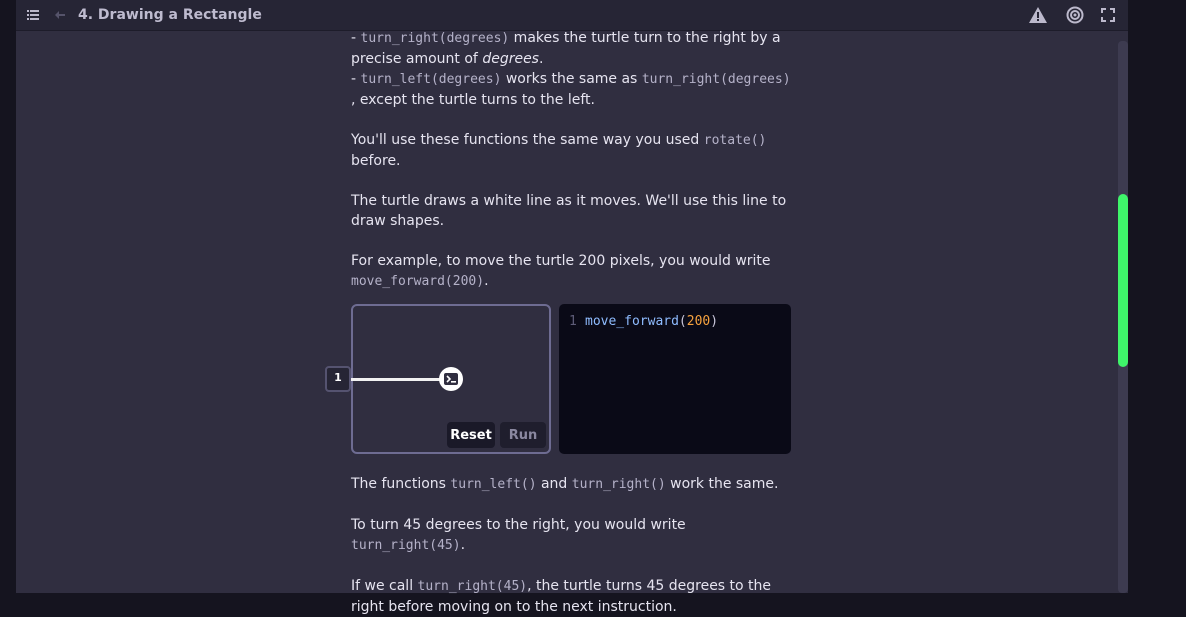 This screenshot has width=1186, height=617. Describe the element at coordinates (618, 484) in the screenshot. I see `code-snippet: turn_right()` at that location.